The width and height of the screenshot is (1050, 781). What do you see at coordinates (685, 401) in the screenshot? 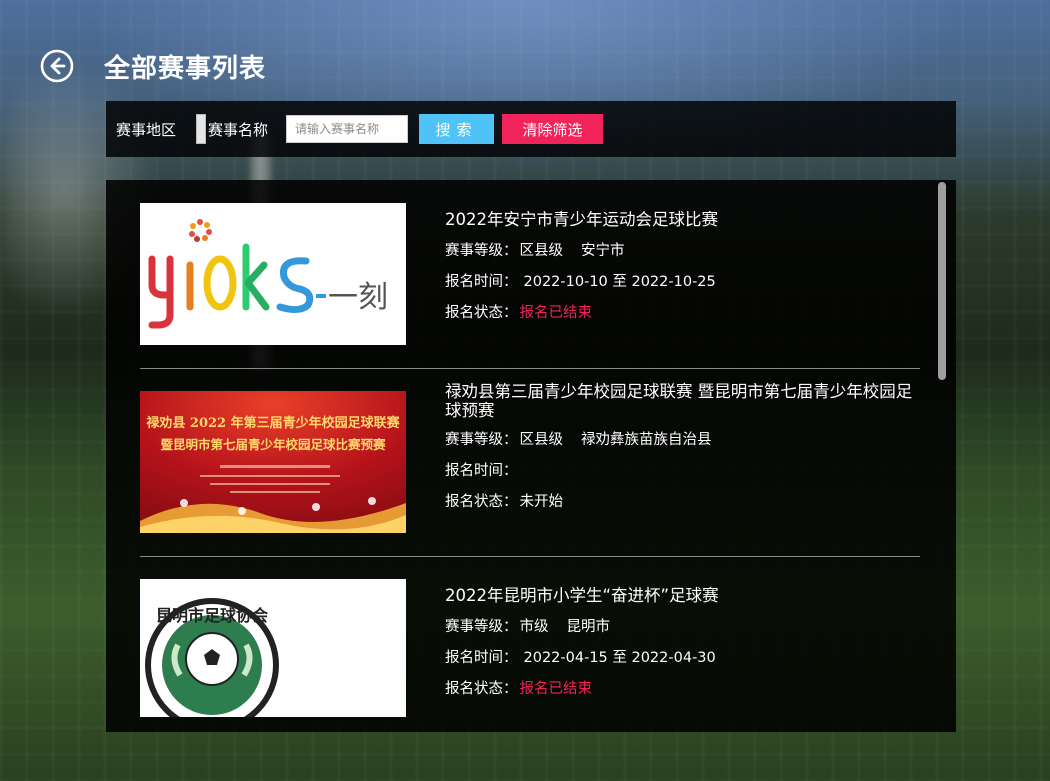
I see `event-title: 禄劝县第三届青少年校园足球联赛 暨昆明市第七届青少年校园足球预赛` at bounding box center [685, 401].